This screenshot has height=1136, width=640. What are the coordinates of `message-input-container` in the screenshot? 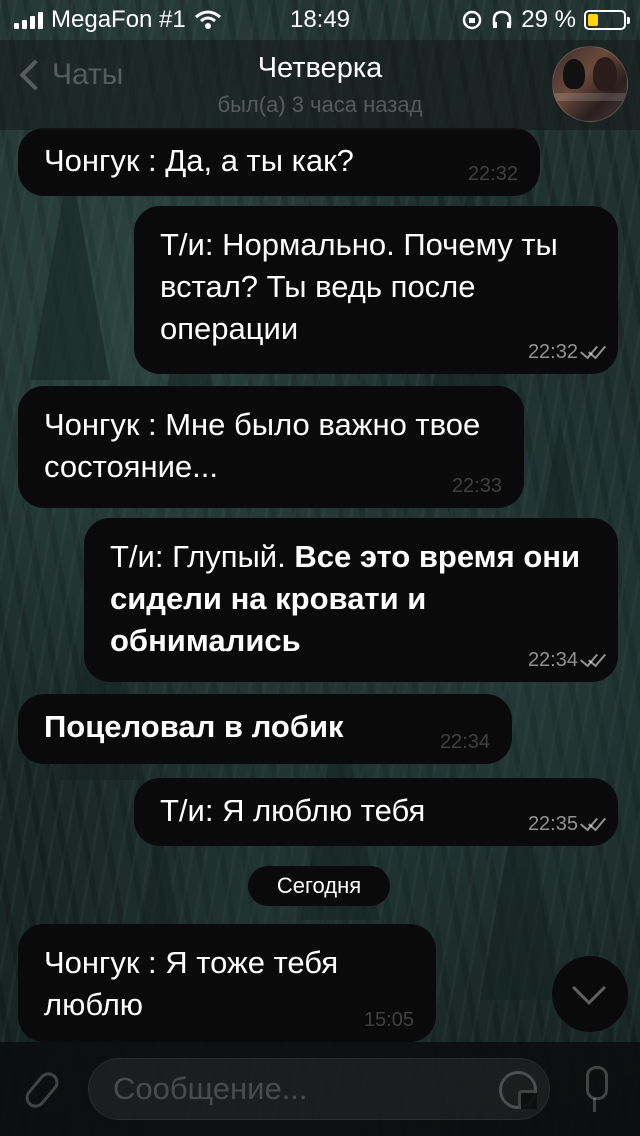 It's located at (319, 1089).